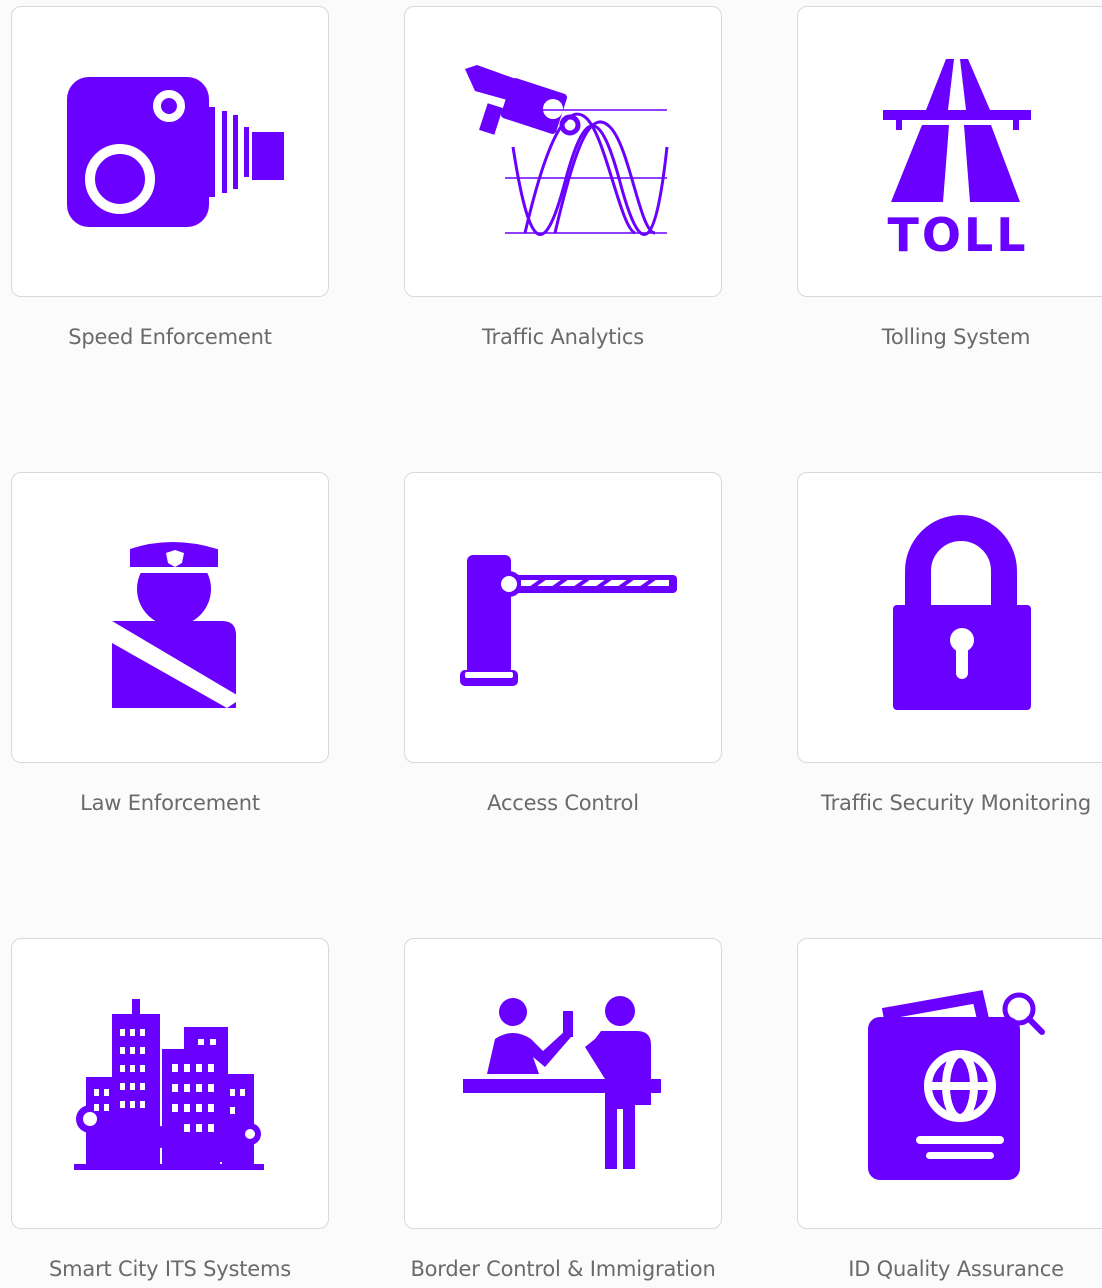 The image size is (1102, 1288). Describe the element at coordinates (175, 152) in the screenshot. I see `speed-camera-icon` at that location.